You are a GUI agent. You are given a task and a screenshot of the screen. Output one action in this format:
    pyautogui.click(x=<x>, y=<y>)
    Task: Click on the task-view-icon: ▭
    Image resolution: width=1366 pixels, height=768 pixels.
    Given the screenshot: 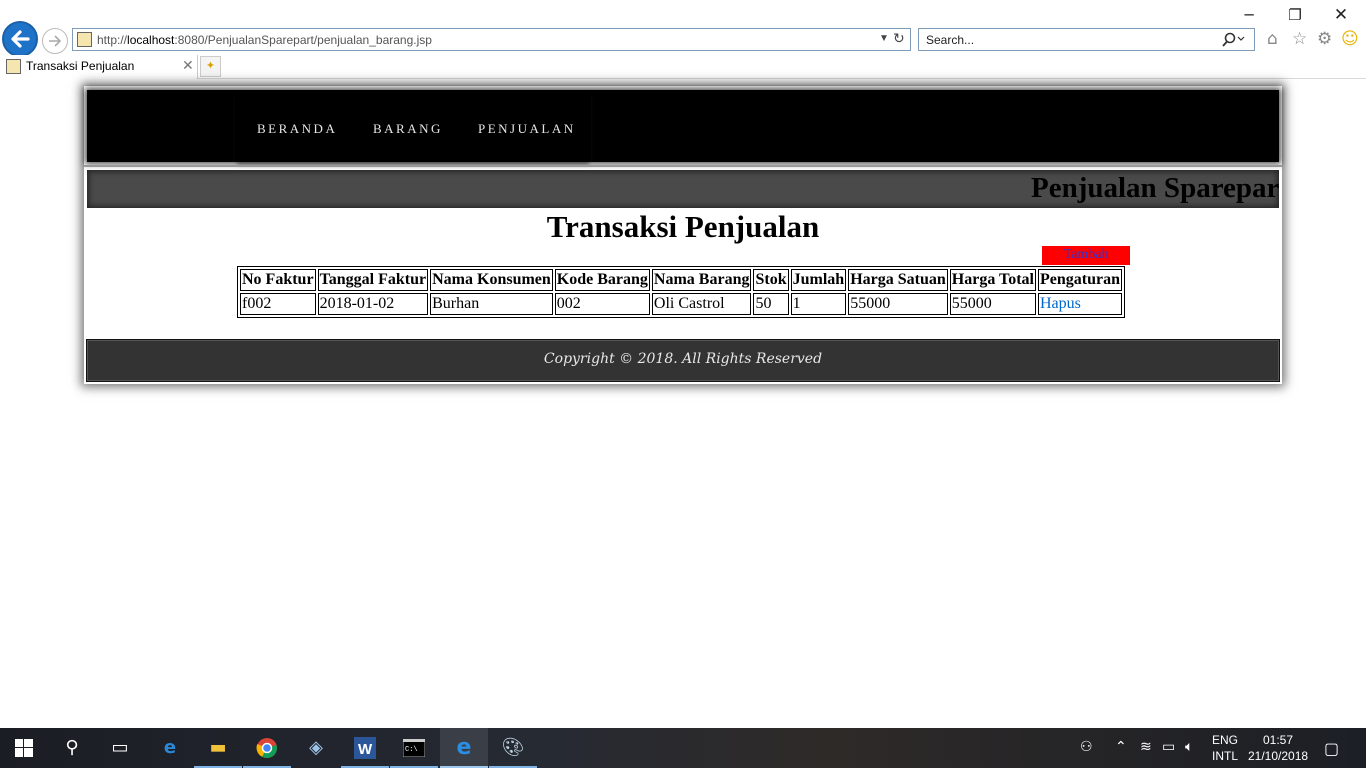 What is the action you would take?
    pyautogui.click(x=120, y=748)
    